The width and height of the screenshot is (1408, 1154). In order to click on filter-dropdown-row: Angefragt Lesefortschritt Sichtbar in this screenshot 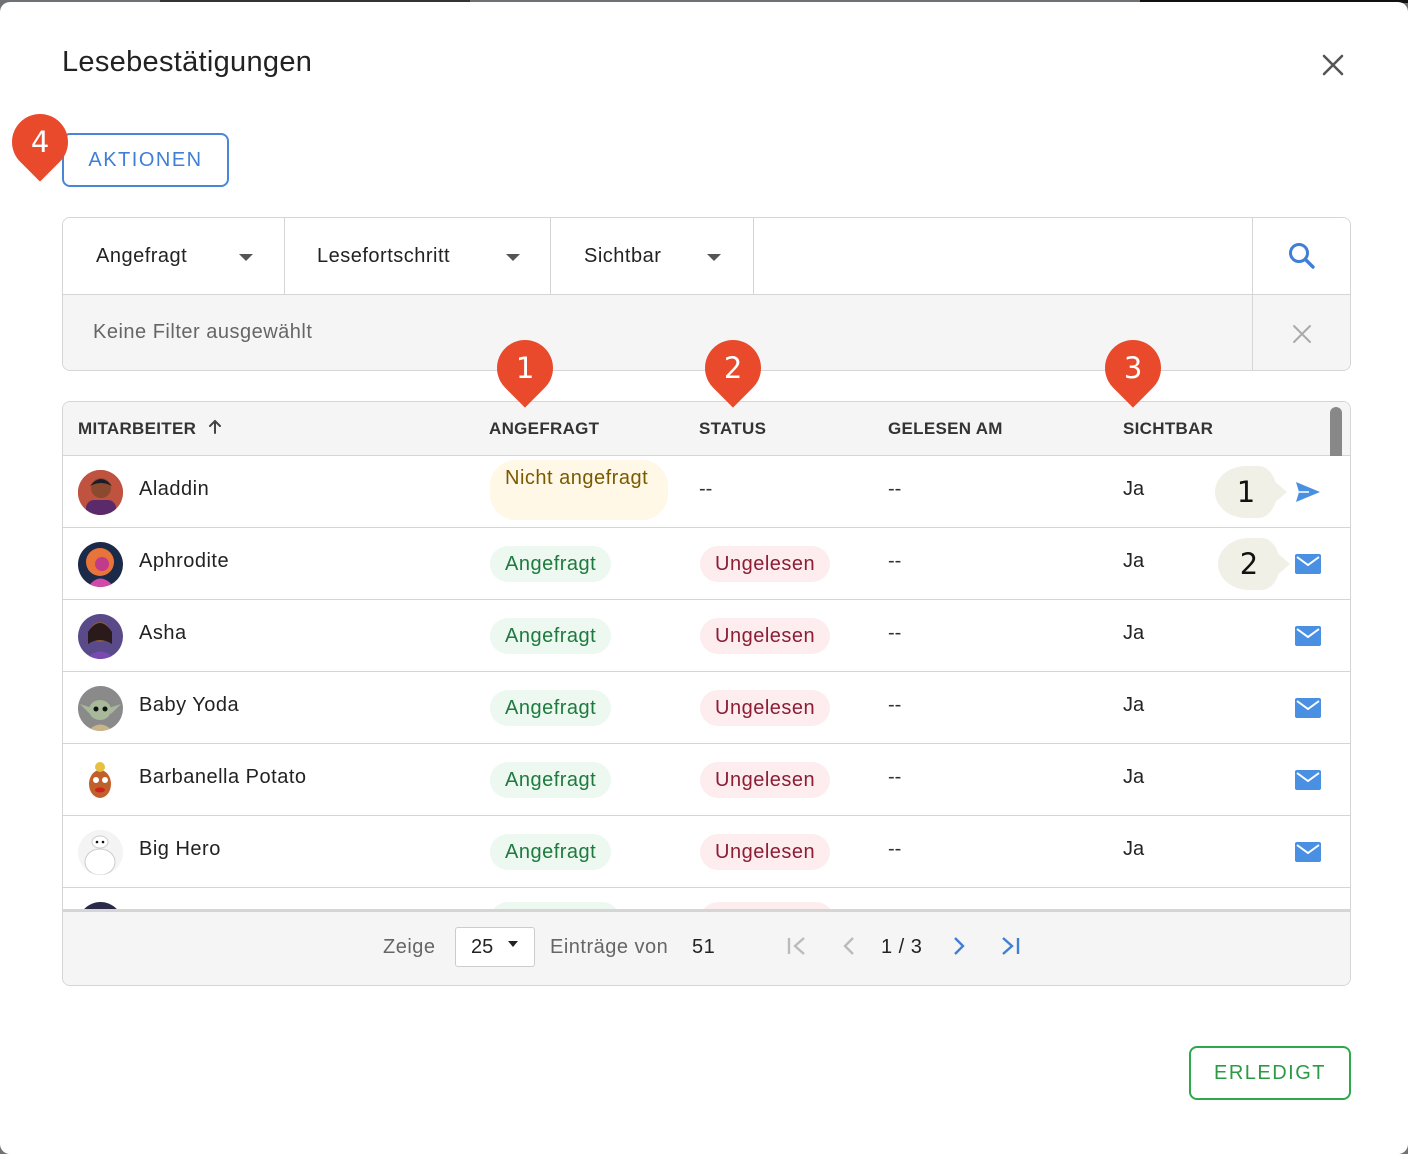, I will do `click(706, 256)`.